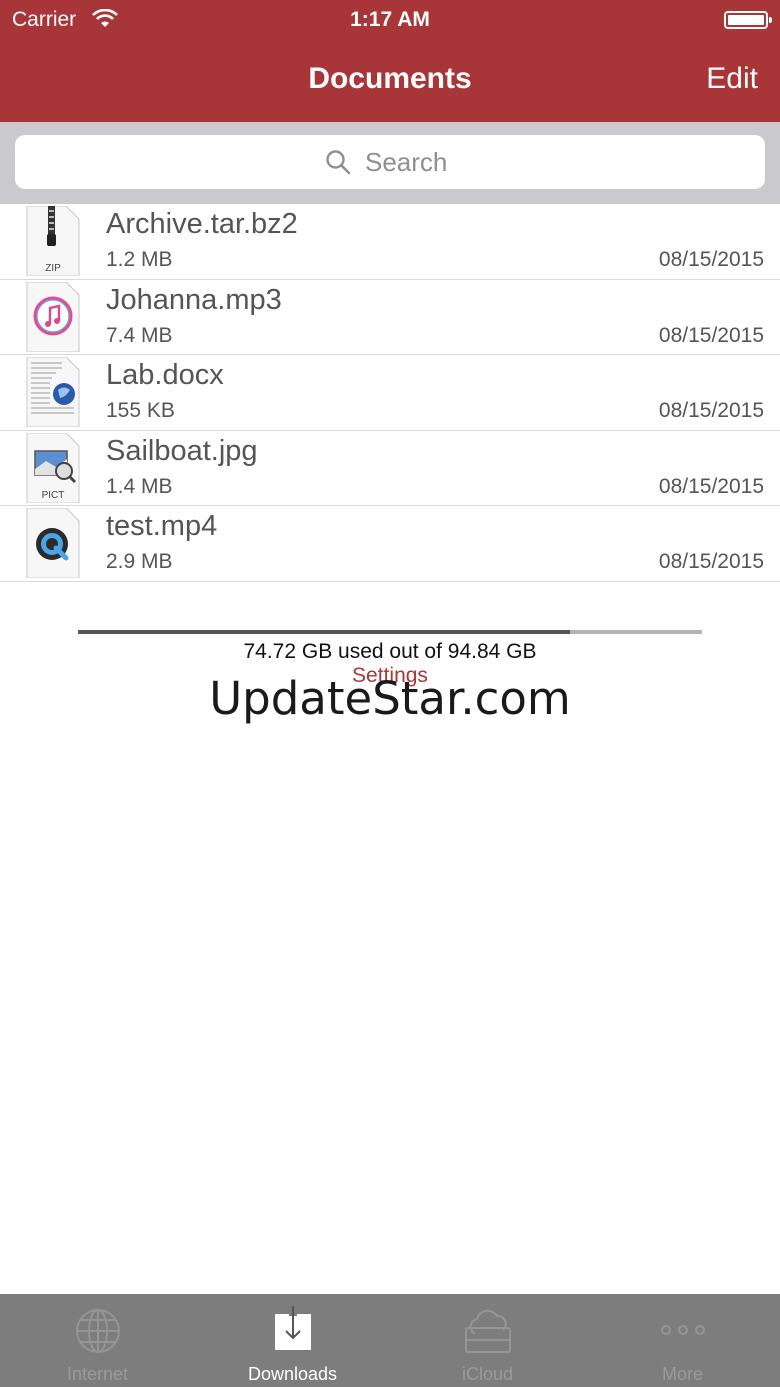 The width and height of the screenshot is (780, 1387). Describe the element at coordinates (390, 698) in the screenshot. I see `watermark: UpdateStar.com` at that location.